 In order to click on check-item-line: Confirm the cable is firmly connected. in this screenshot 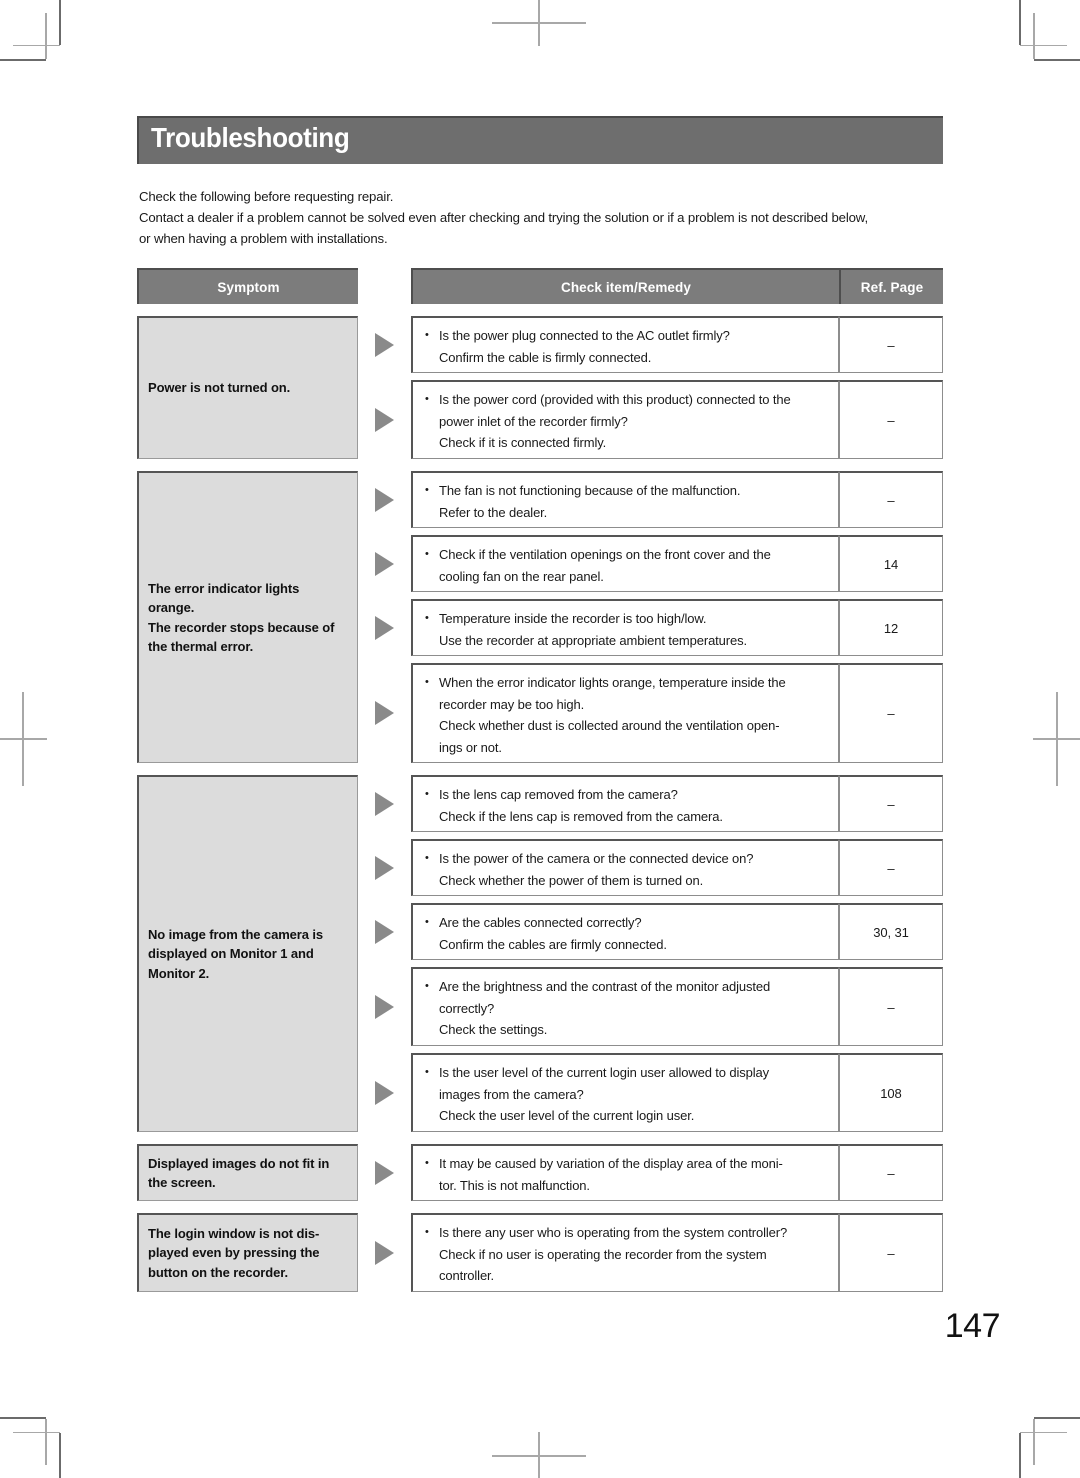, I will do `click(545, 357)`.